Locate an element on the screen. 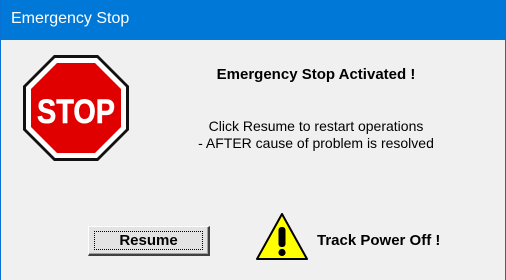 The height and width of the screenshot is (280, 506). stop-sign-text: STOP is located at coordinates (76, 112).